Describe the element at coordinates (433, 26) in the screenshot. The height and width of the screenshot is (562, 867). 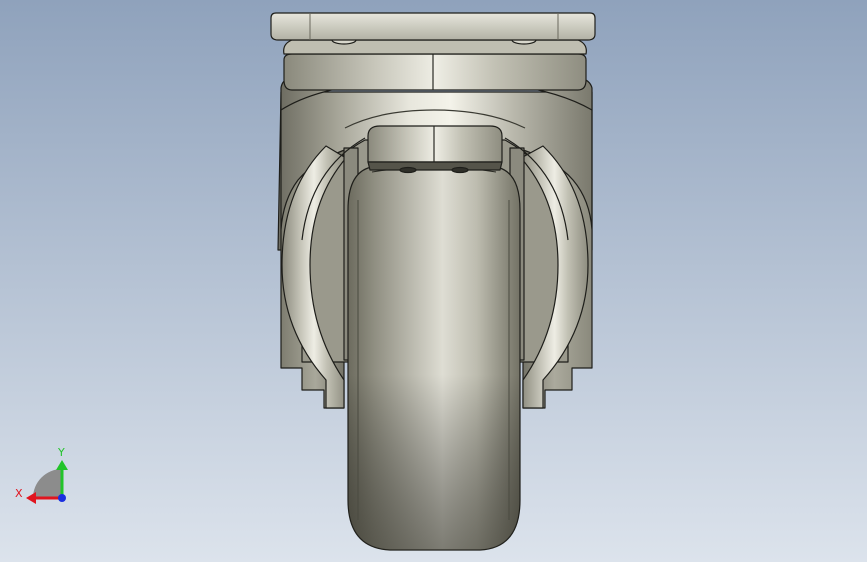
I see `top-mounting-plate` at that location.